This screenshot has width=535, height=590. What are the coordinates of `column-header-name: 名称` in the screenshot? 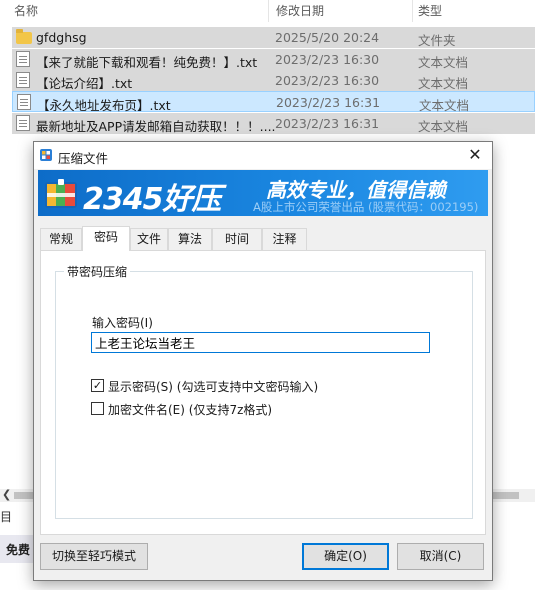 It's located at (26, 10).